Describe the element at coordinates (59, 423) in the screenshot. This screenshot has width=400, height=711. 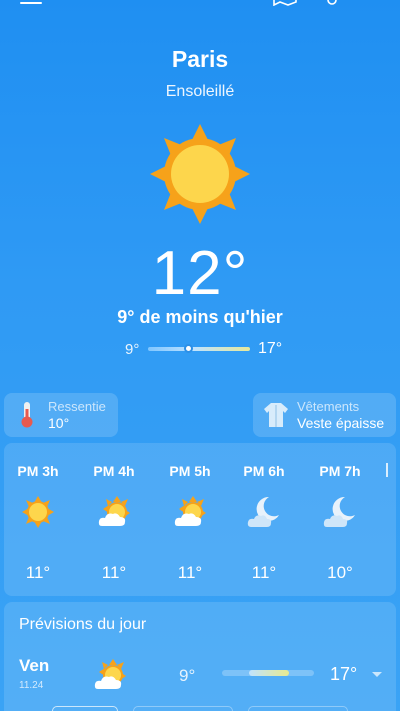
I see `feels-like-value: 10°` at that location.